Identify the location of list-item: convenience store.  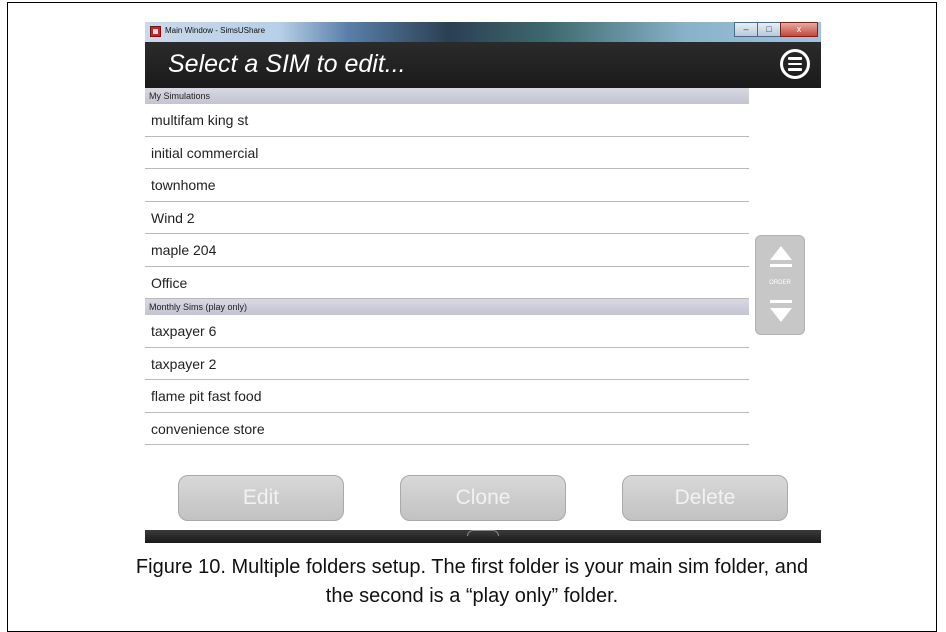
(447, 428).